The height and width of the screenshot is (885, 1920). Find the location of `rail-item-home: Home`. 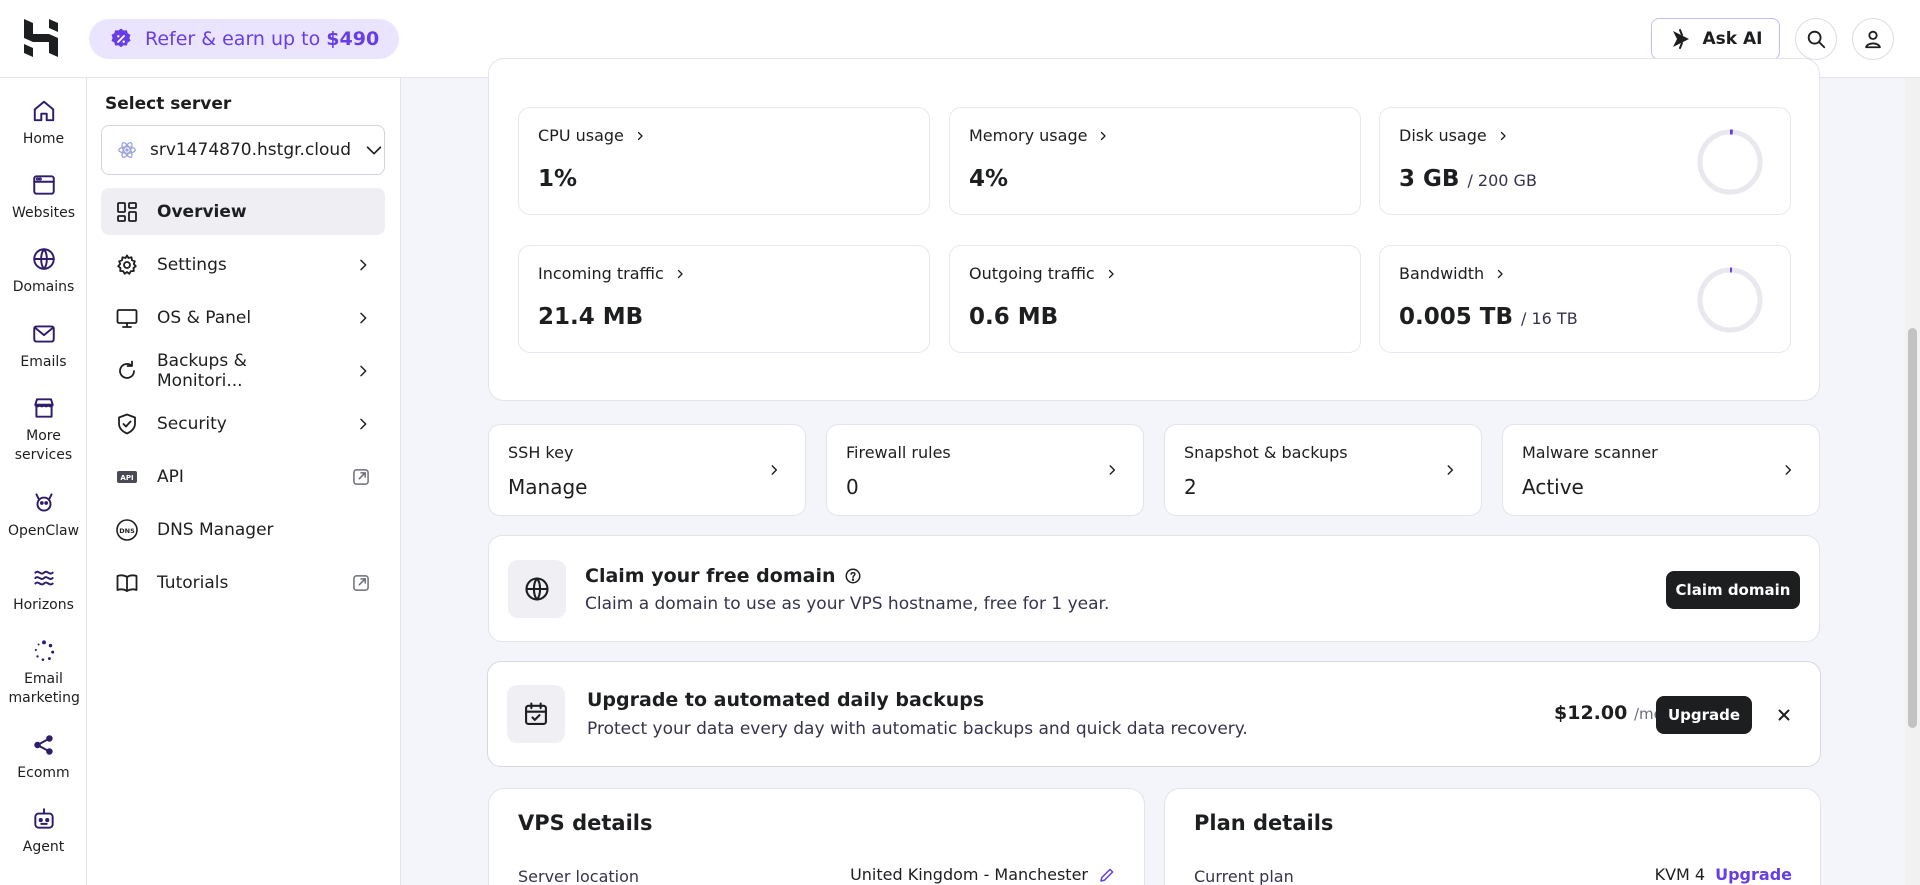

rail-item-home: Home is located at coordinates (43, 123).